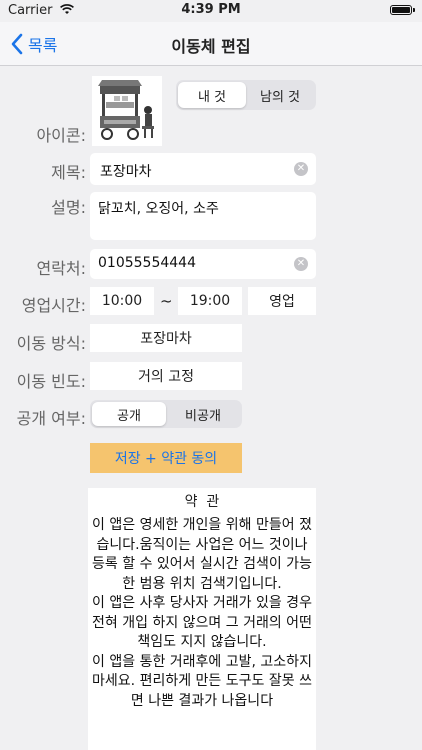  I want to click on battery-icon, so click(402, 10).